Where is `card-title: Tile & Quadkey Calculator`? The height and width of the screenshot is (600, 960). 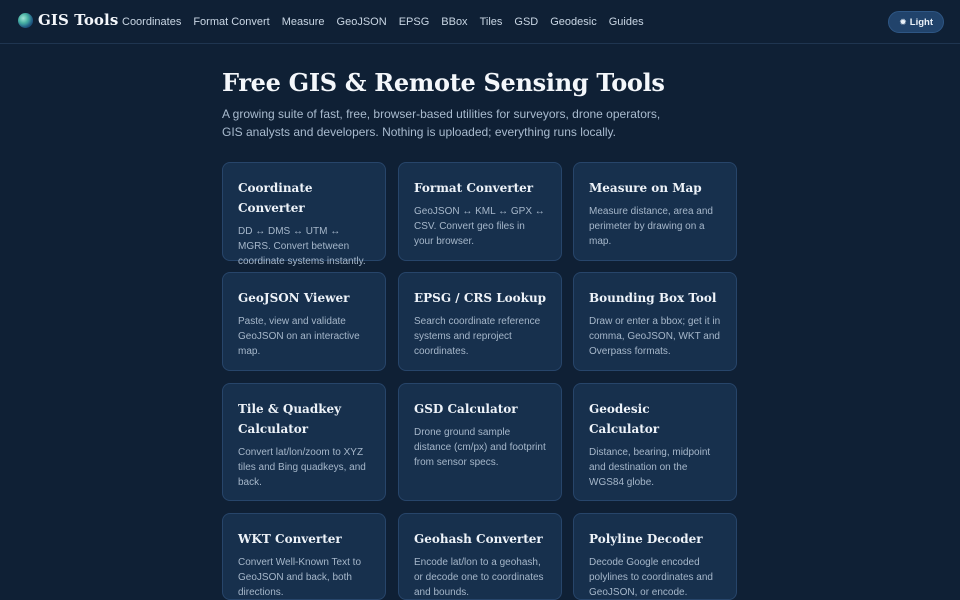 card-title: Tile & Quadkey Calculator is located at coordinates (290, 419).